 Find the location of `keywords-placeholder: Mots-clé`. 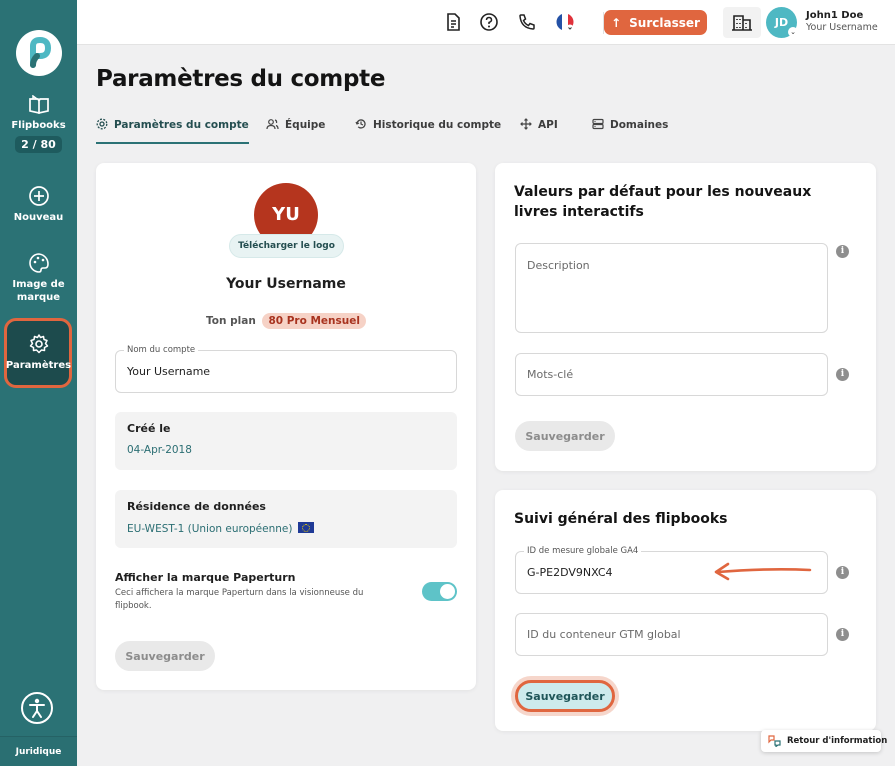

keywords-placeholder: Mots-clé is located at coordinates (550, 374).